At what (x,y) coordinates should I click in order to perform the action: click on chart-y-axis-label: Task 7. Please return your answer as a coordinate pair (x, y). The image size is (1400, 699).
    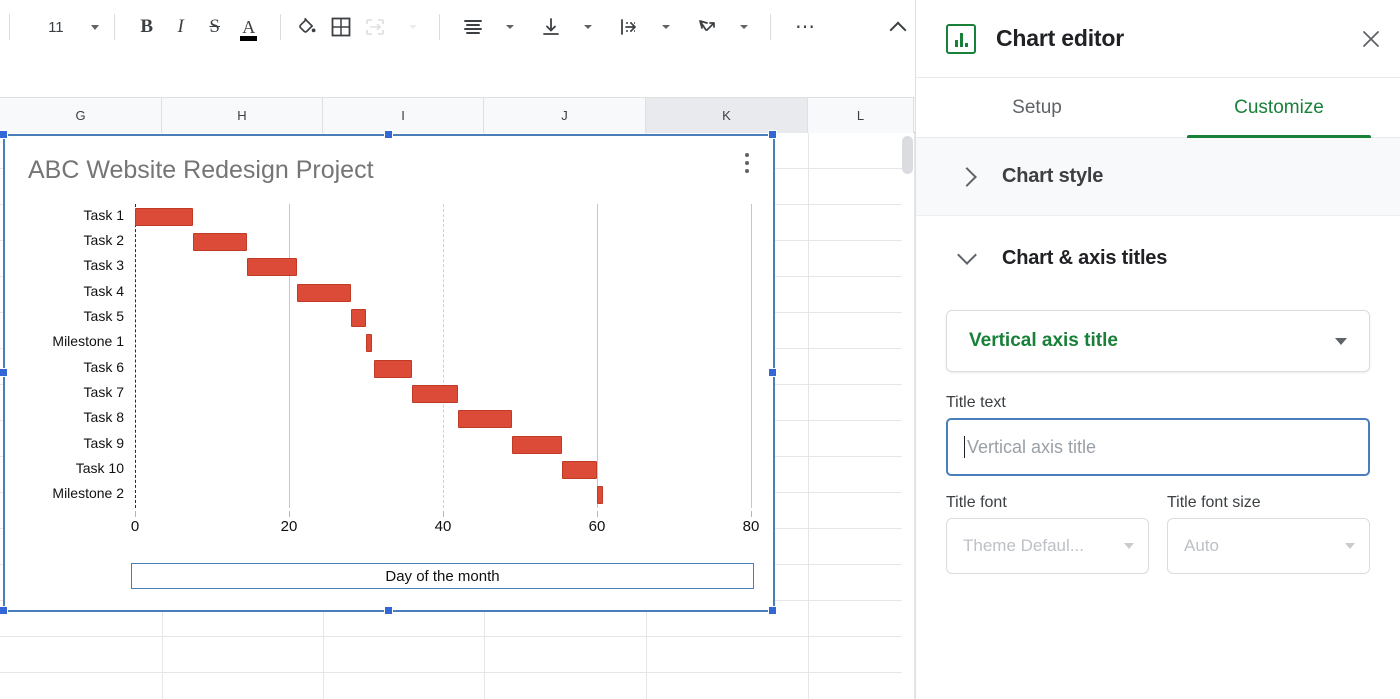
    Looking at the image, I should click on (103, 392).